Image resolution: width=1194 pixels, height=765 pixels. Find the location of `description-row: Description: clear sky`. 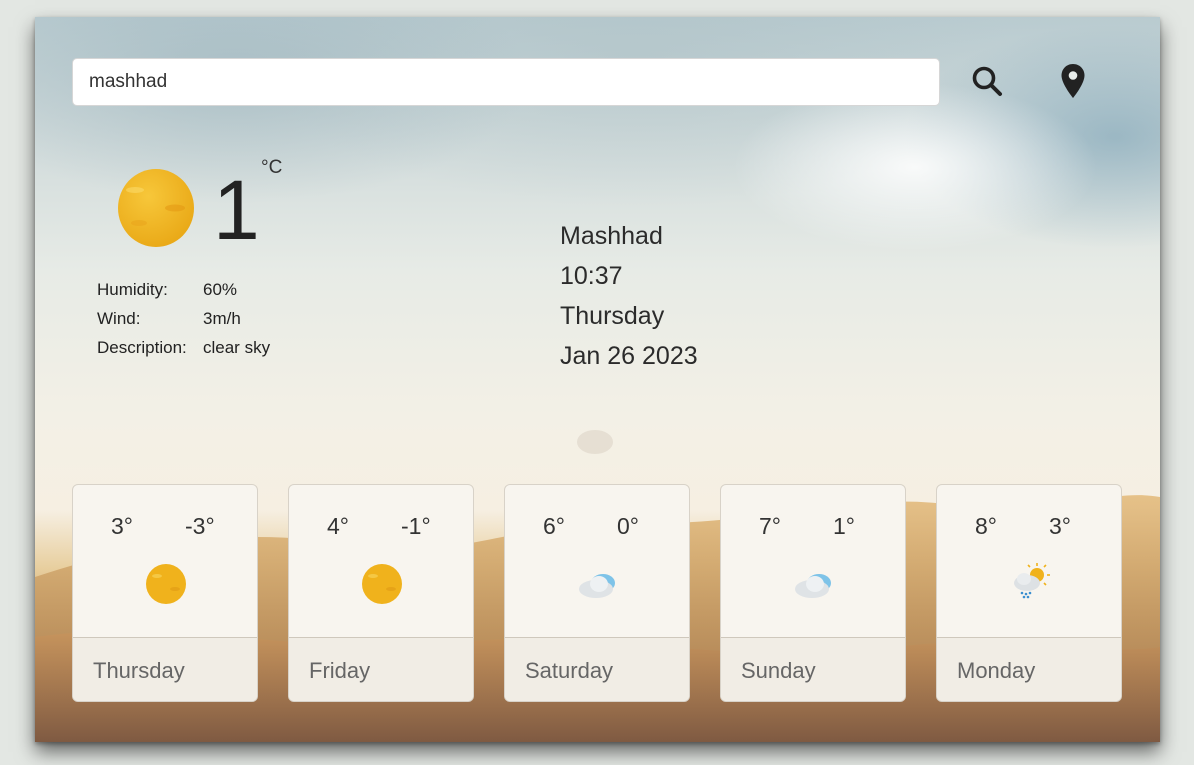

description-row: Description: clear sky is located at coordinates (183, 351).